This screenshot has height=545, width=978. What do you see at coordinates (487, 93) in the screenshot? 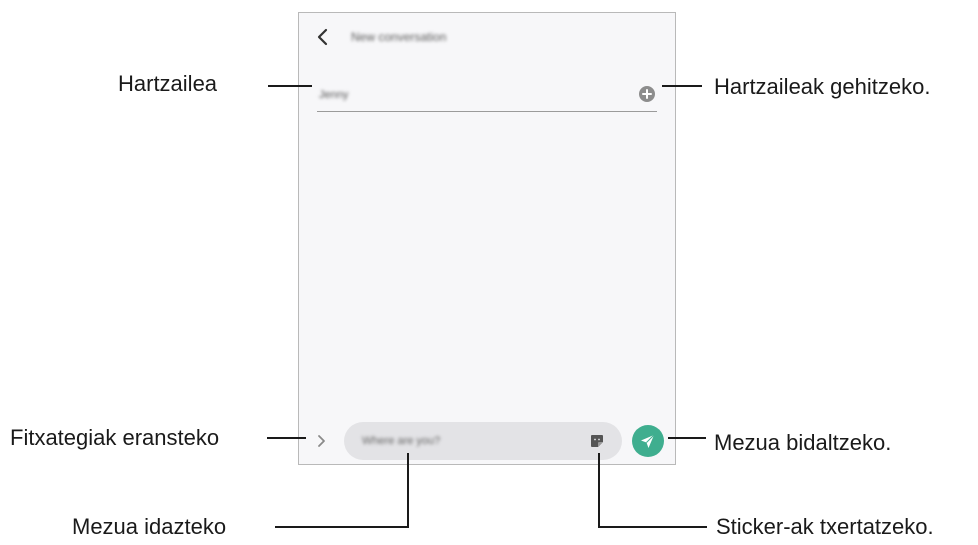
I see `recipient-field: Jenny` at bounding box center [487, 93].